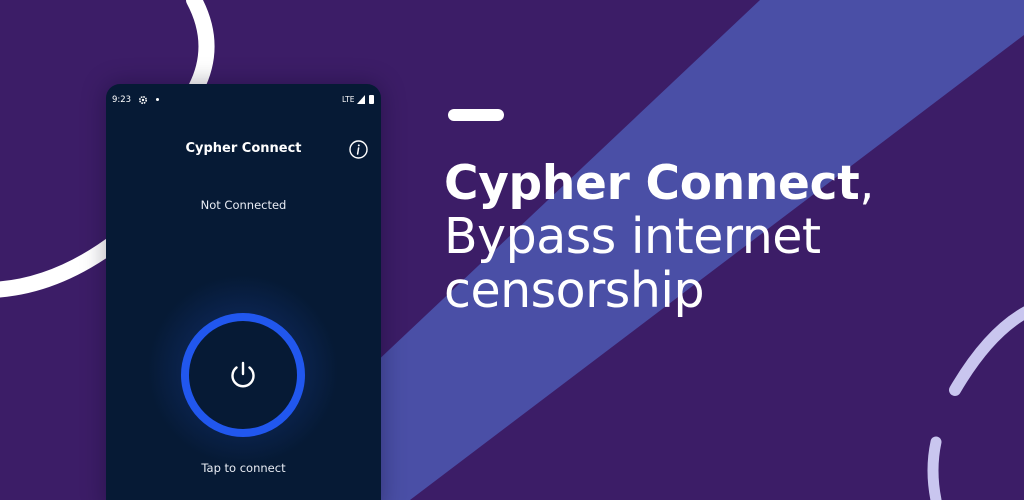 The height and width of the screenshot is (500, 1024). What do you see at coordinates (157, 99) in the screenshot?
I see `notification-dot-icon` at bounding box center [157, 99].